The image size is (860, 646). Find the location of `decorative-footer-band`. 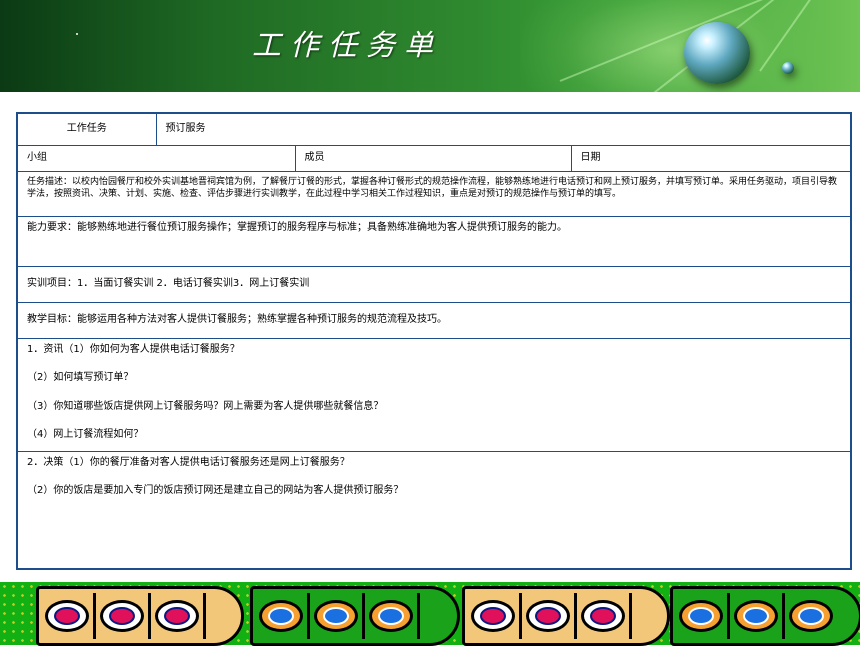

decorative-footer-band is located at coordinates (430, 614).